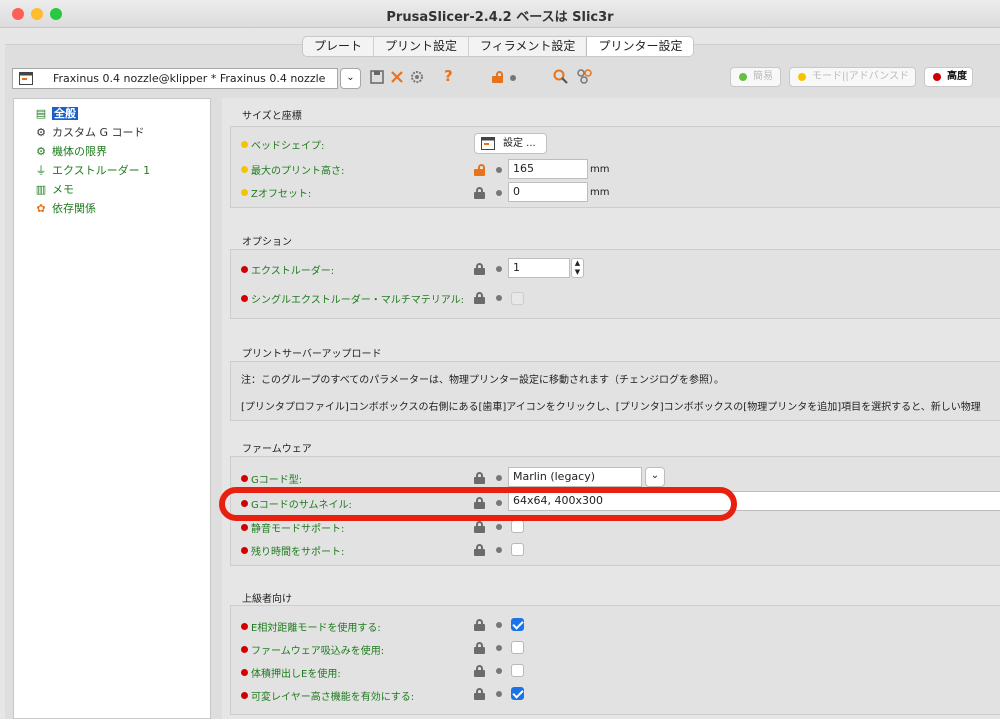 The height and width of the screenshot is (719, 1000). I want to click on volumetric-e-checkbox, so click(517, 670).